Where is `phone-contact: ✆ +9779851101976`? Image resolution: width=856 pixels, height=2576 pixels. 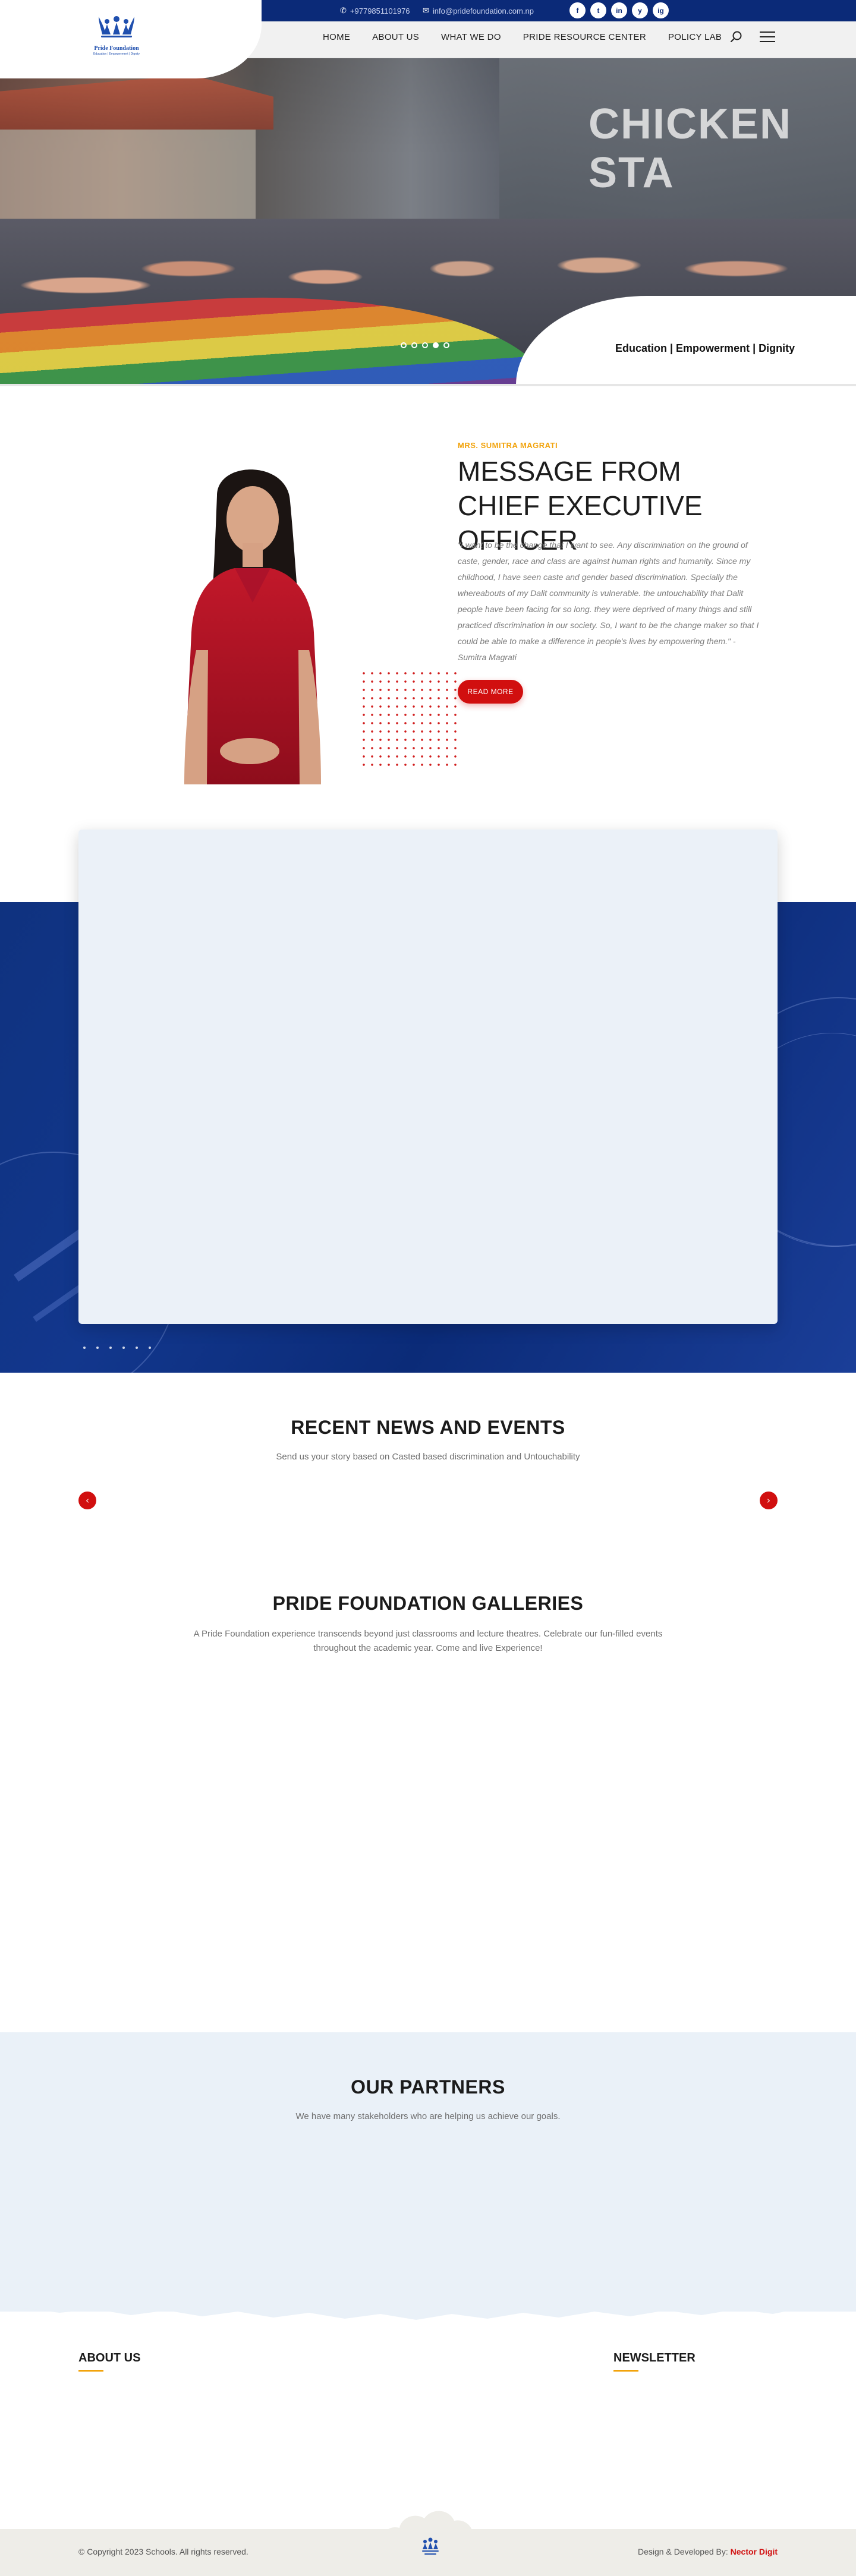
phone-contact: ✆ +9779851101976 is located at coordinates (375, 11).